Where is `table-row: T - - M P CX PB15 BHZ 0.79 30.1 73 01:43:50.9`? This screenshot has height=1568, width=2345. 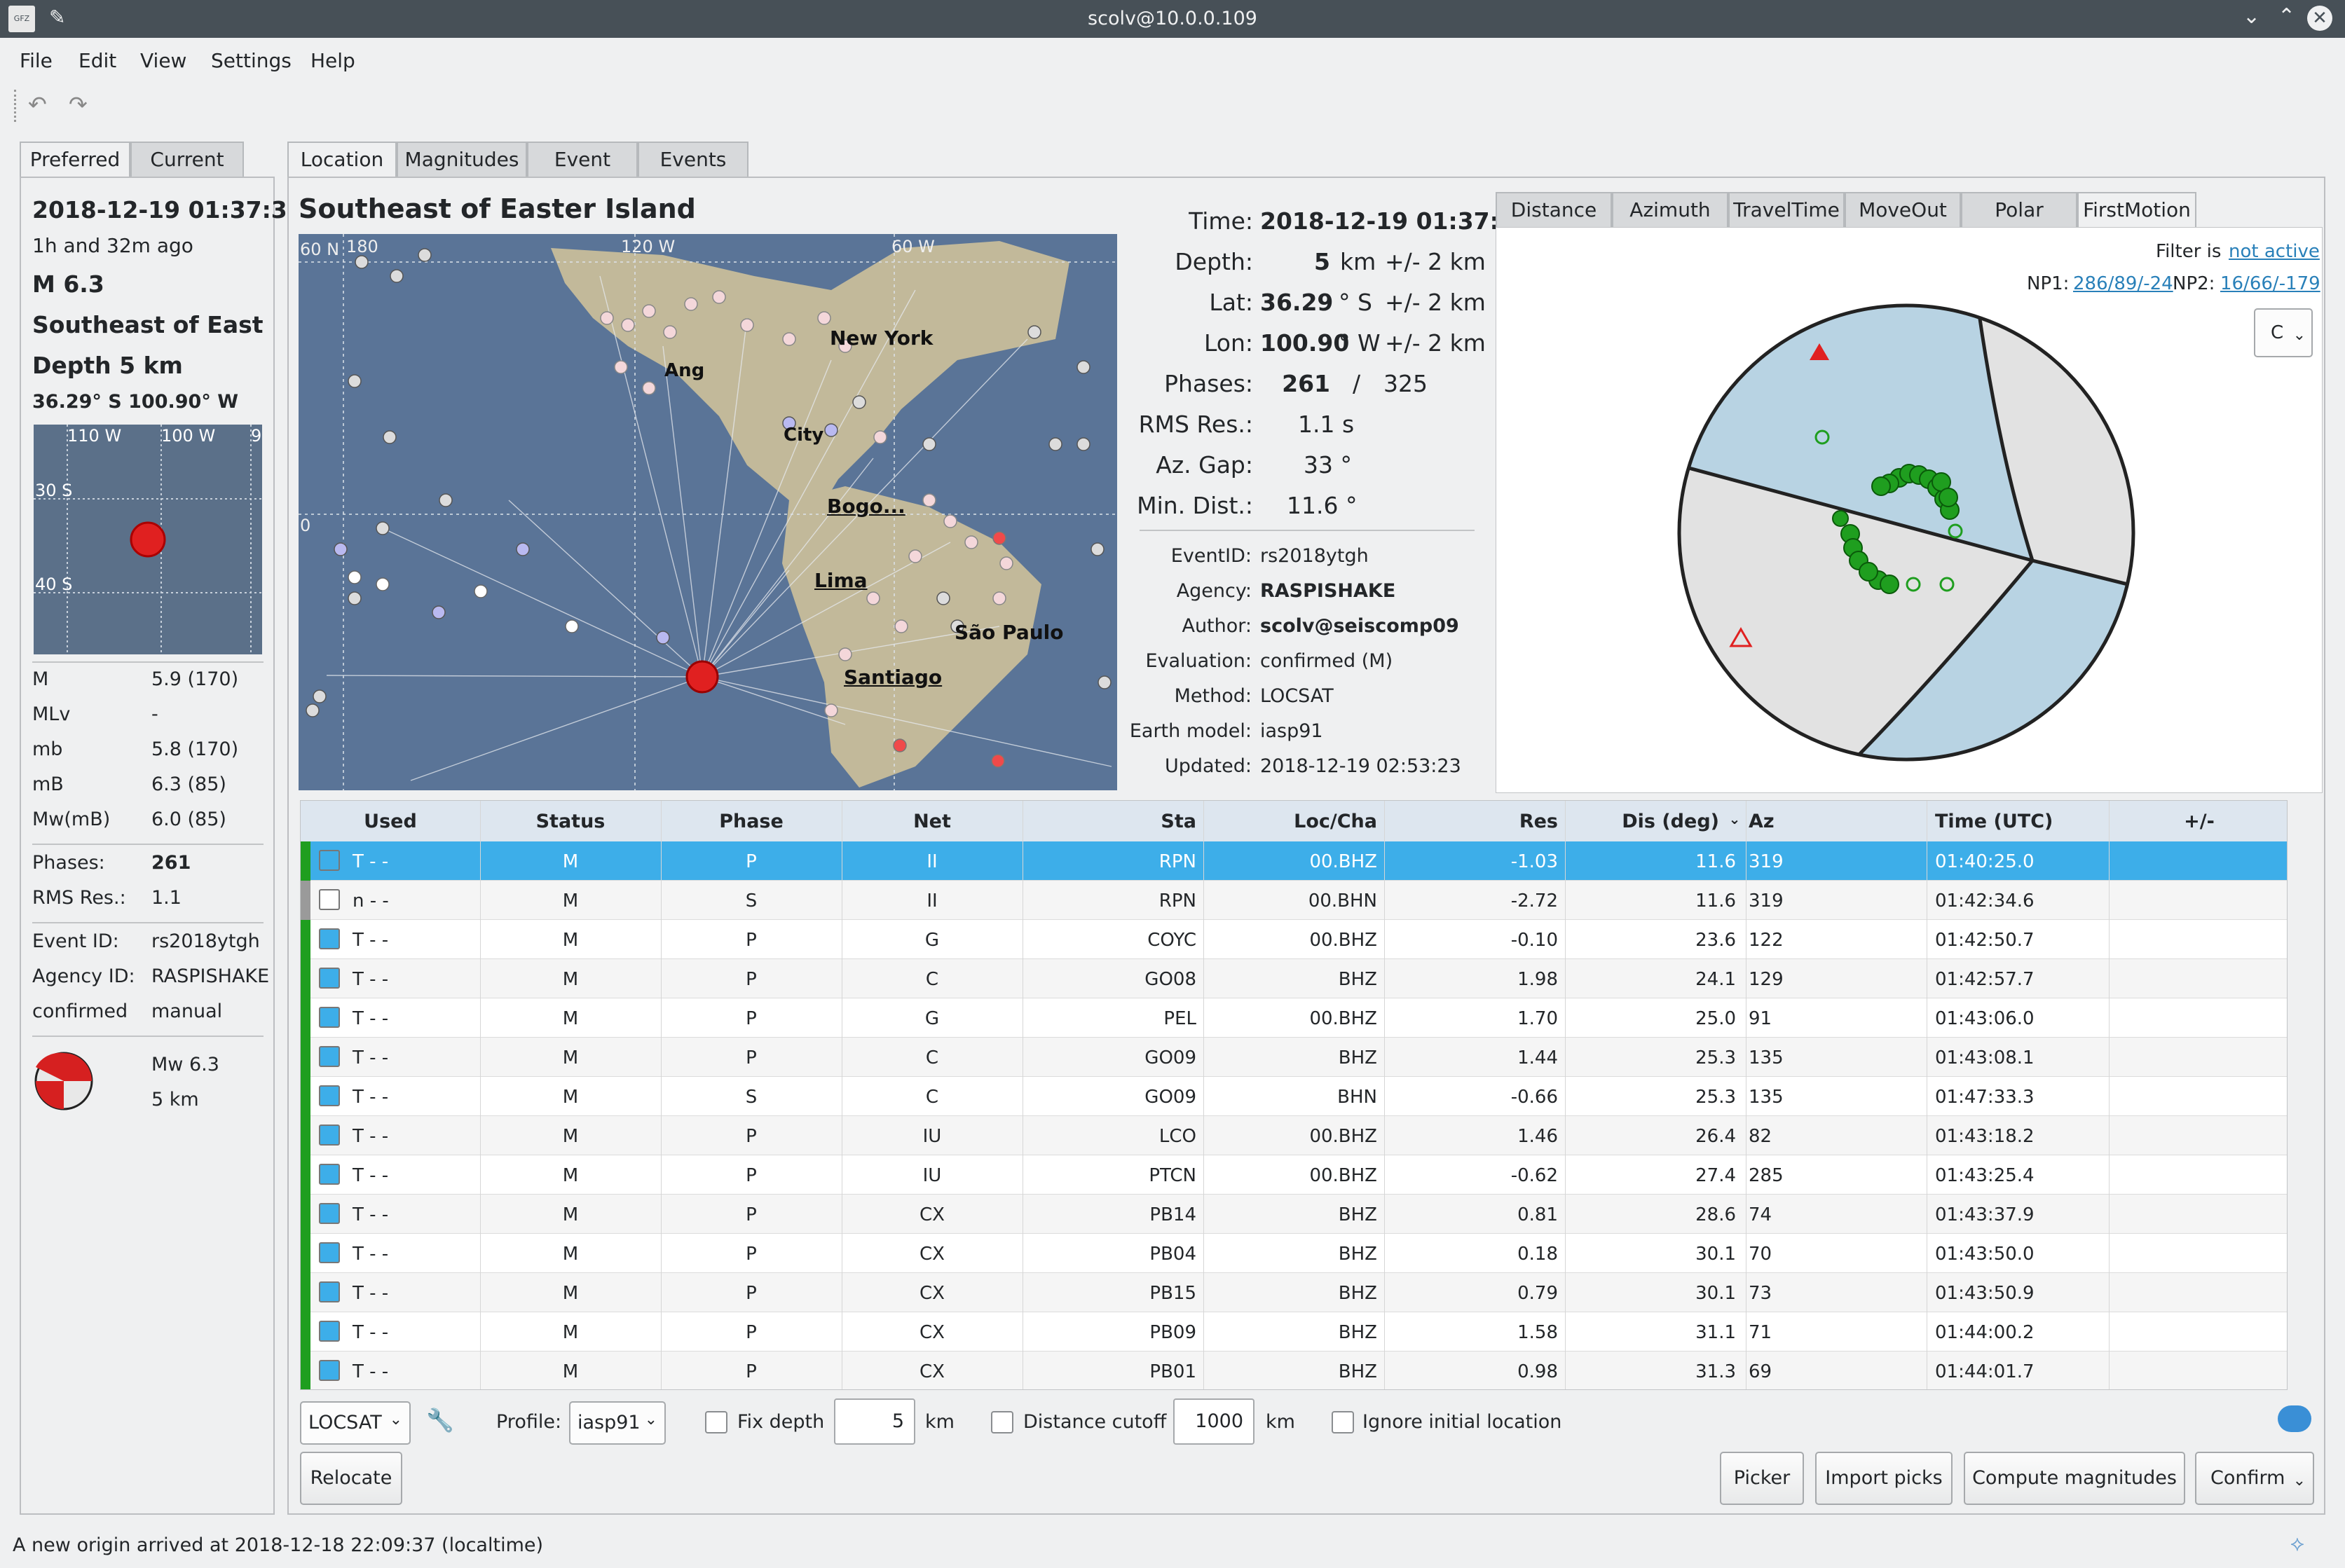 table-row: T - - M P CX PB15 BHZ 0.79 30.1 73 01:43:50.9 is located at coordinates (1294, 1292).